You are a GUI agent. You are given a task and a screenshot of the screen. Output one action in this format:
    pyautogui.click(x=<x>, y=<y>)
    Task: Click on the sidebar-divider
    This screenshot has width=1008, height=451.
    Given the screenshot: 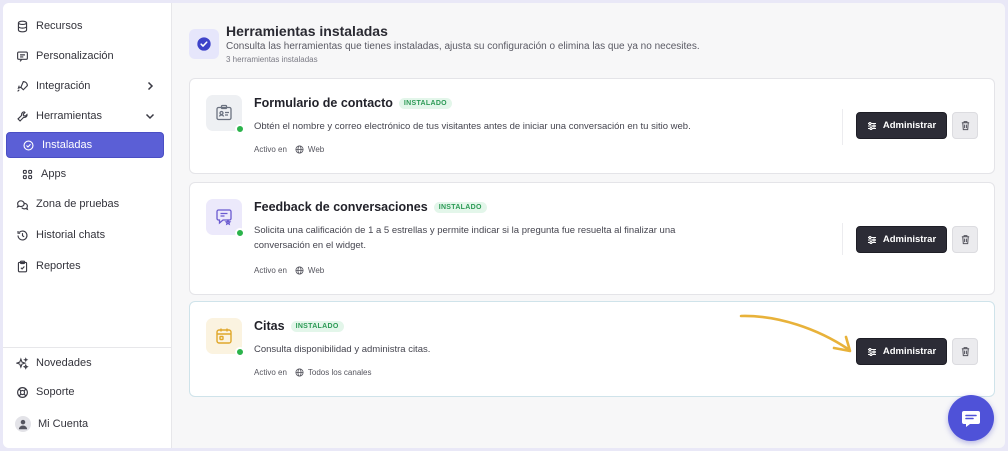 What is the action you would take?
    pyautogui.click(x=87, y=347)
    